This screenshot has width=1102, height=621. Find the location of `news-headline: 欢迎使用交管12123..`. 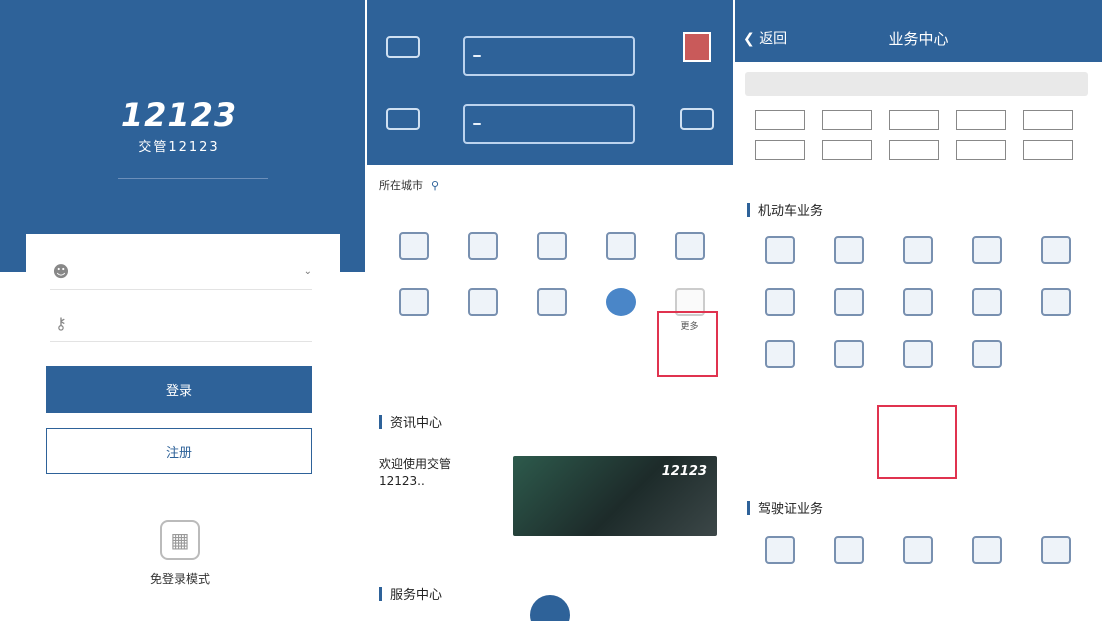

news-headline: 欢迎使用交管12123.. is located at coordinates (429, 473).